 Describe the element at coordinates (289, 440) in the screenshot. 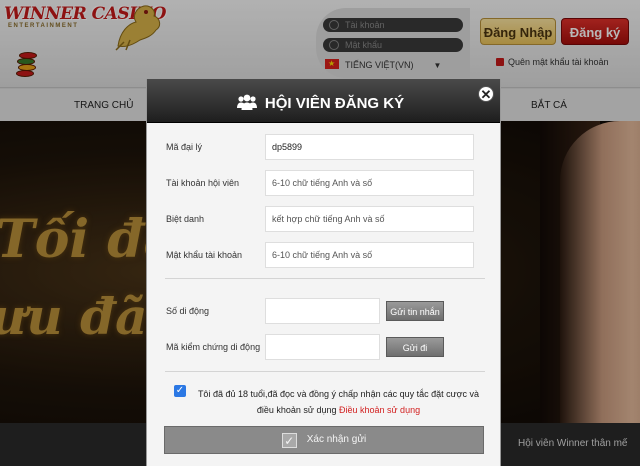

I see `check-icon: ✓` at that location.